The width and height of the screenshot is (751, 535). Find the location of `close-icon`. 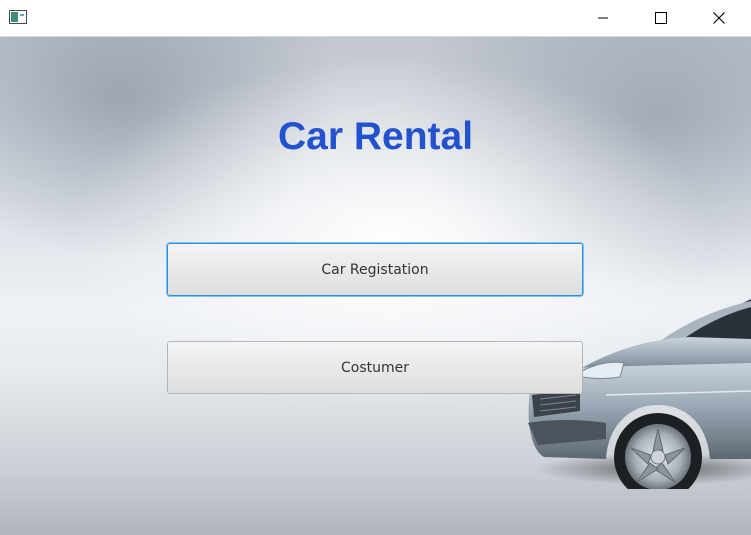

close-icon is located at coordinates (719, 18).